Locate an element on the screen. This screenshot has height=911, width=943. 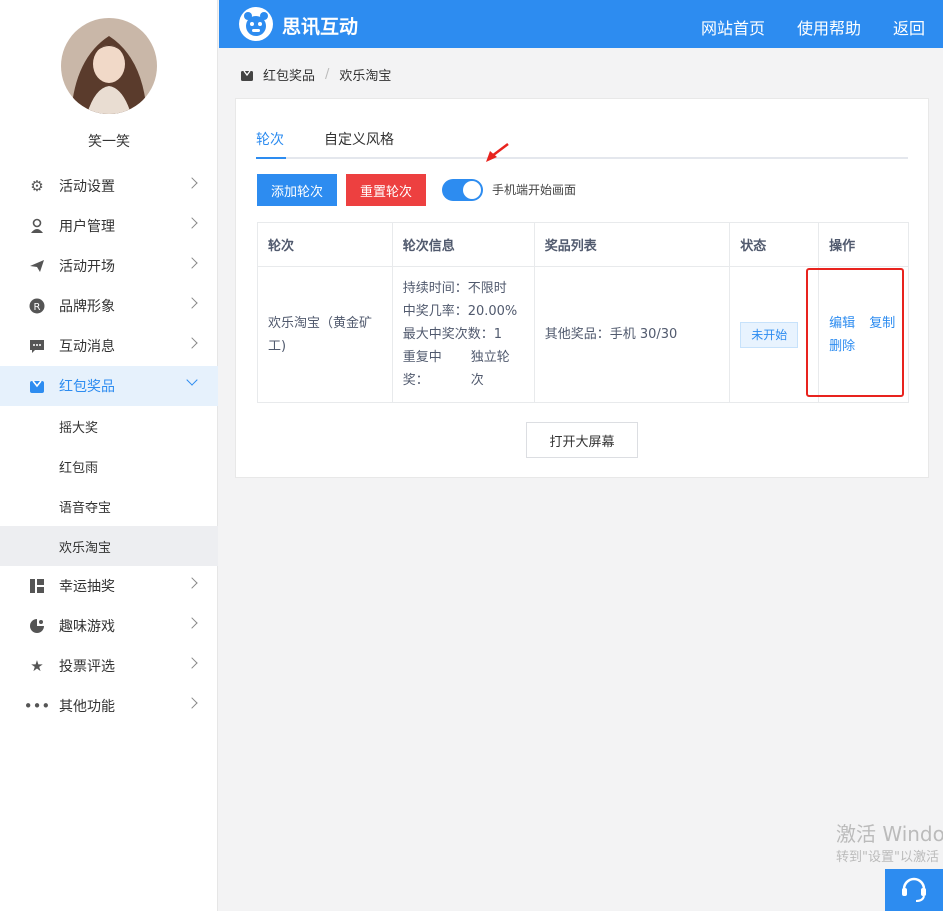
sidebar-item-label: 用户管理 is located at coordinates (87, 227).